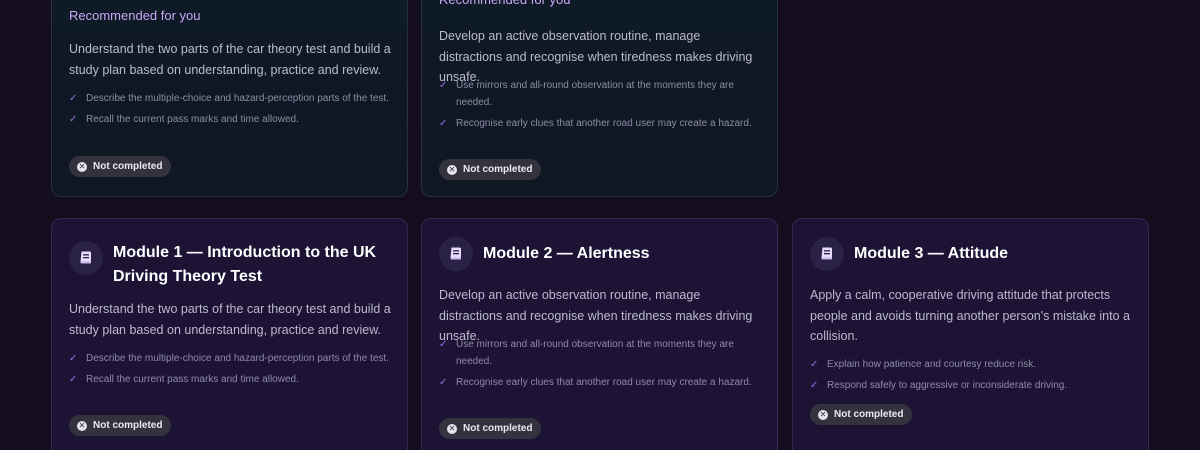  I want to click on module-header: Module 3 — Attitude, so click(967, 254).